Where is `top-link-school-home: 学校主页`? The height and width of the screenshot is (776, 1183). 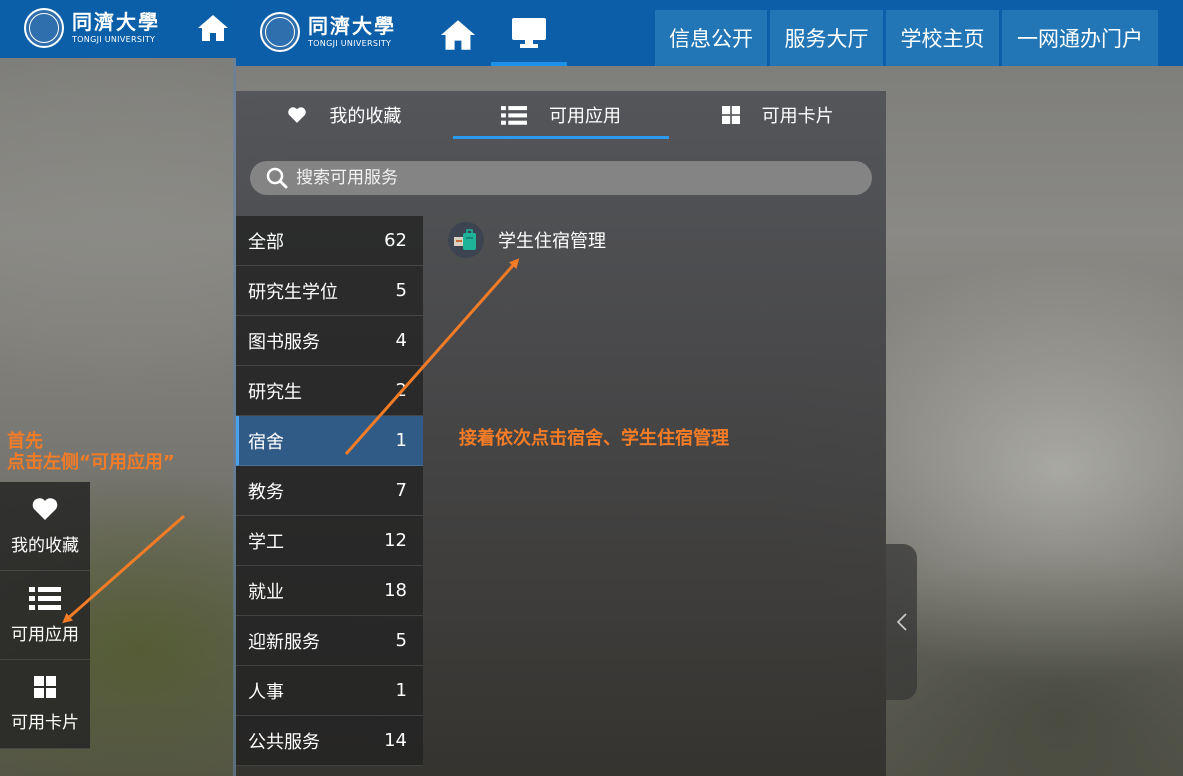
top-link-school-home: 学校主页 is located at coordinates (942, 38).